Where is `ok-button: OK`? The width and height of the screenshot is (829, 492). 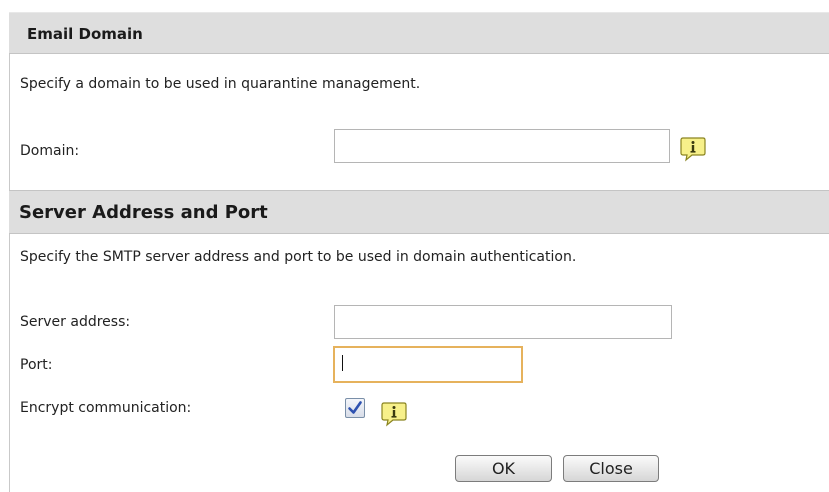 ok-button: OK is located at coordinates (503, 468).